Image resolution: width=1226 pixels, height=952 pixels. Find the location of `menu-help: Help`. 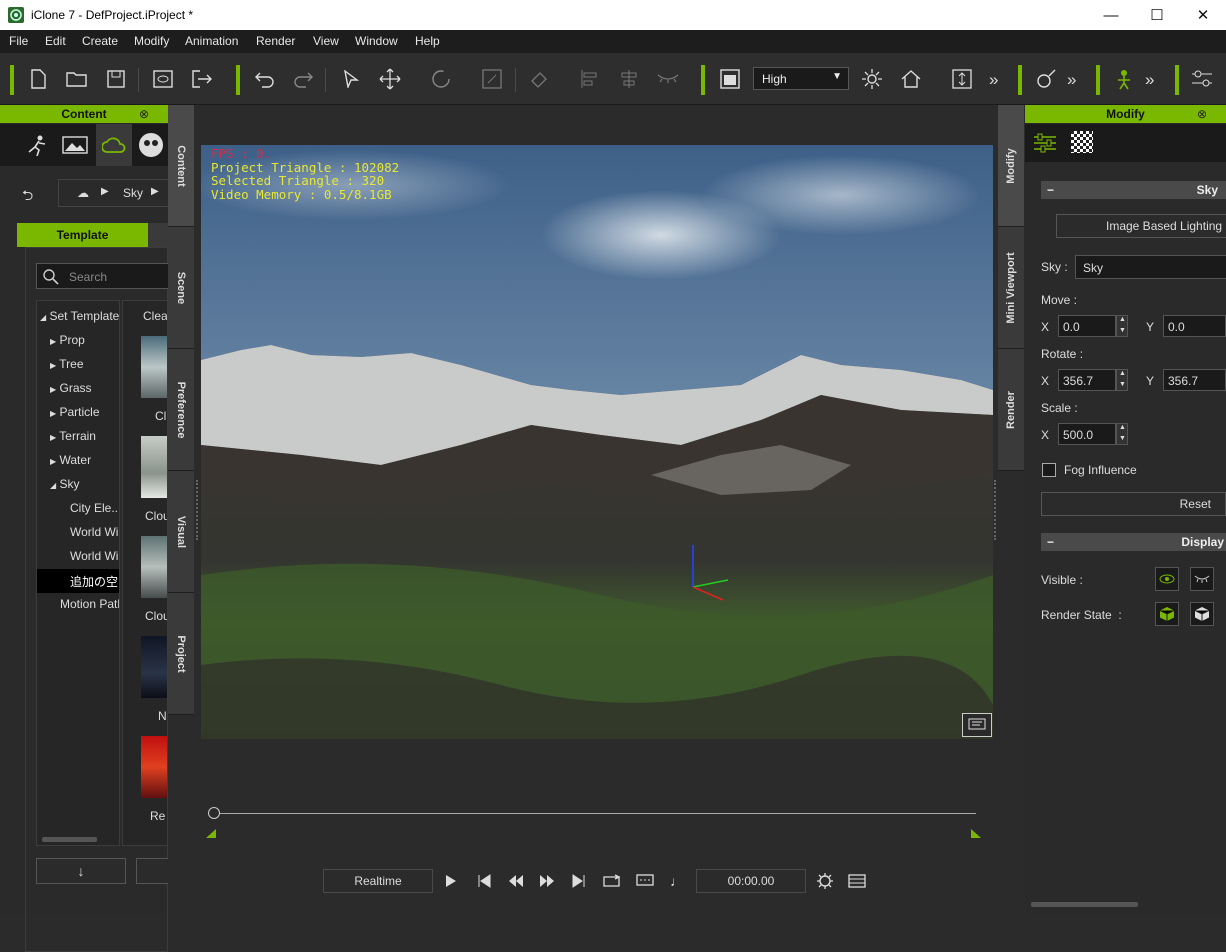

menu-help: Help is located at coordinates (427, 41).